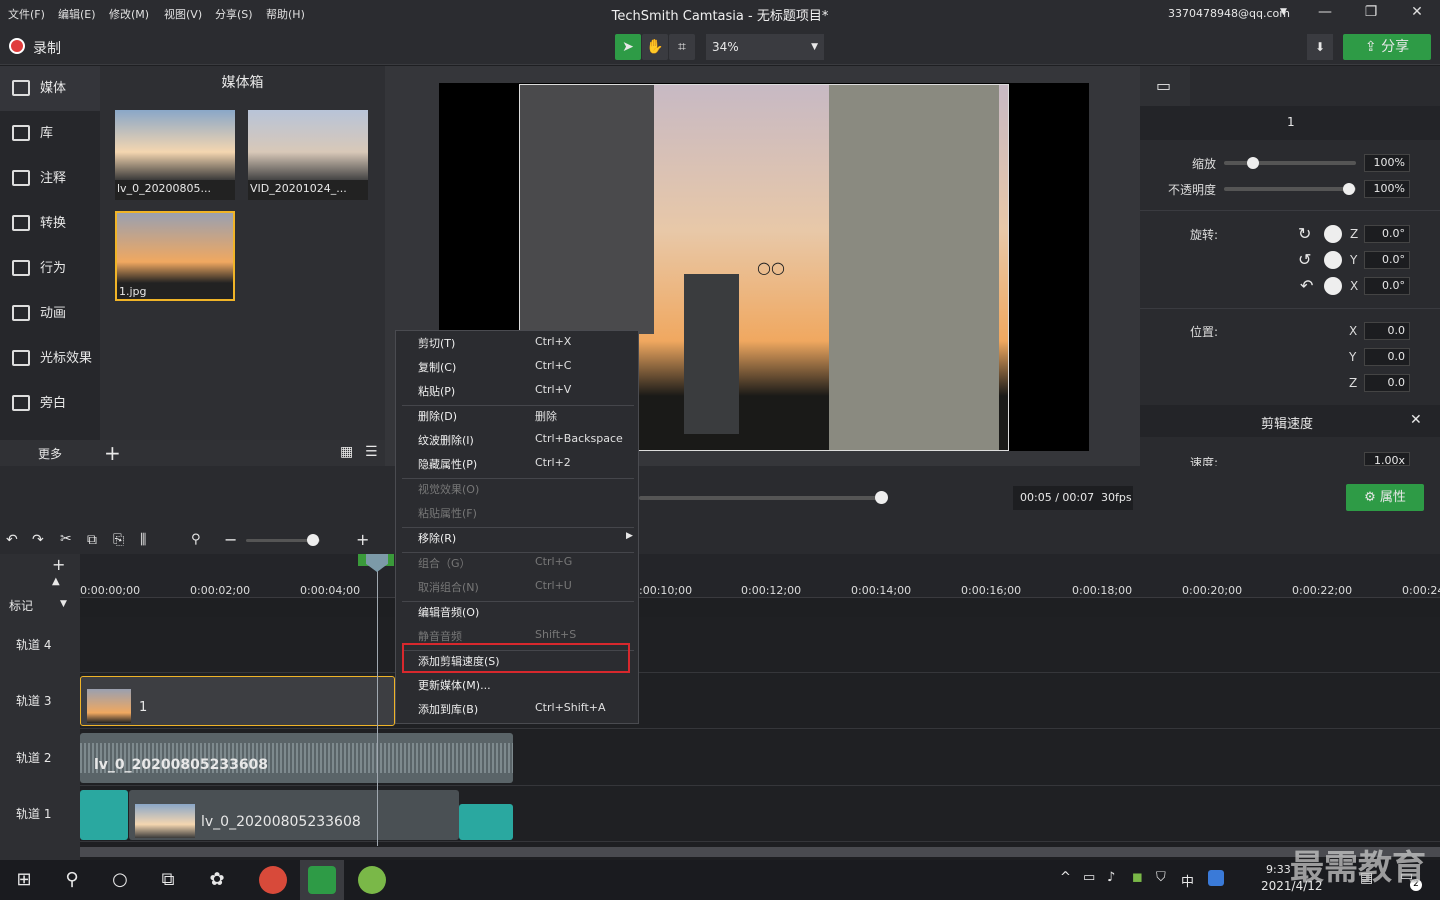 This screenshot has width=1440, height=900. What do you see at coordinates (58, 564) in the screenshot?
I see `add-track-icon: +` at bounding box center [58, 564].